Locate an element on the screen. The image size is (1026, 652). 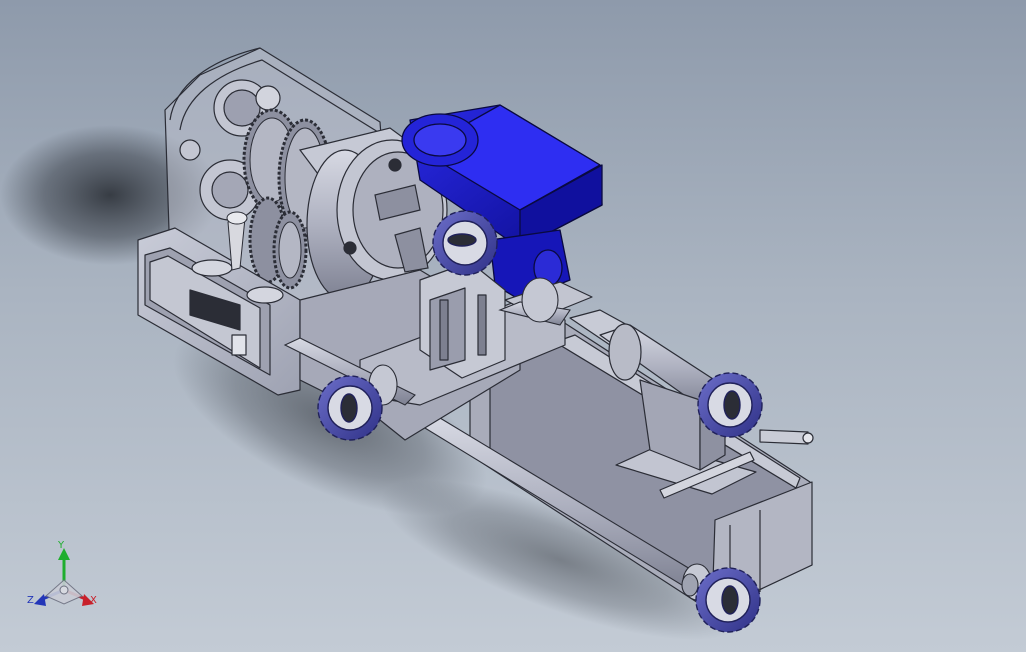
toolpost-handwheel is located at coordinates (465, 243).